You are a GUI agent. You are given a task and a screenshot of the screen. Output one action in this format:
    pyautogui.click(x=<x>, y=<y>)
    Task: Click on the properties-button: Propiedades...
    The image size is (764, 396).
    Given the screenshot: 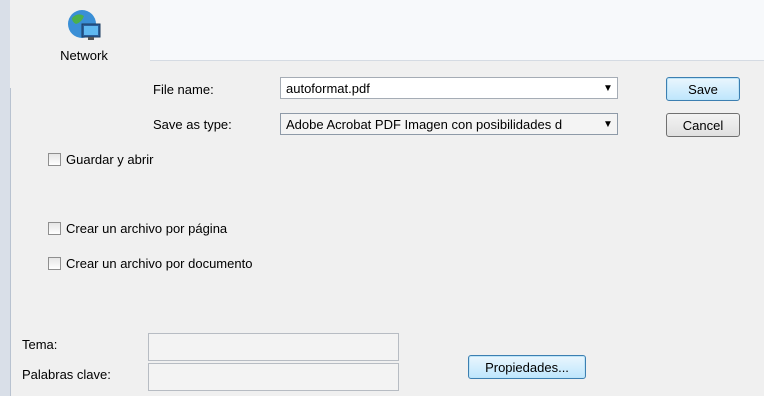 What is the action you would take?
    pyautogui.click(x=527, y=367)
    